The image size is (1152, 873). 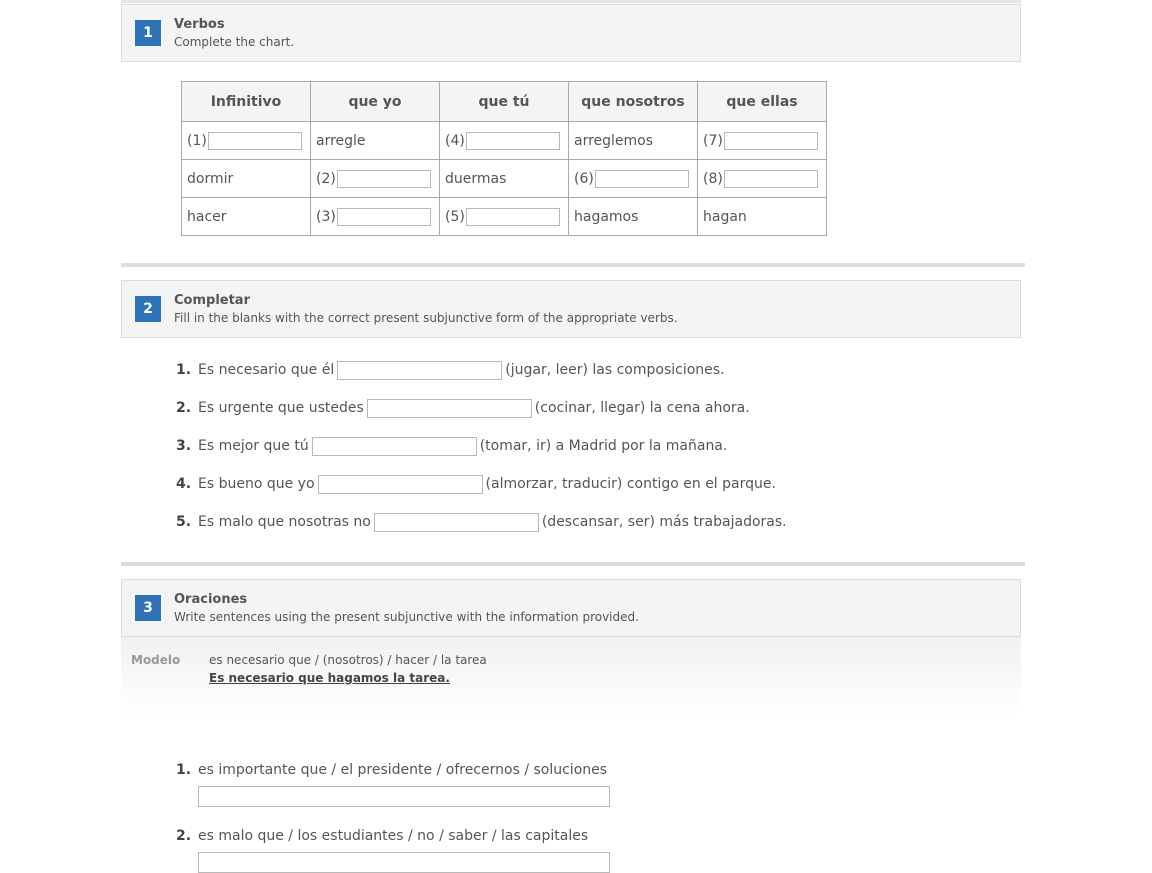 What do you see at coordinates (234, 42) in the screenshot?
I see `section-instruction: Complete the chart.` at bounding box center [234, 42].